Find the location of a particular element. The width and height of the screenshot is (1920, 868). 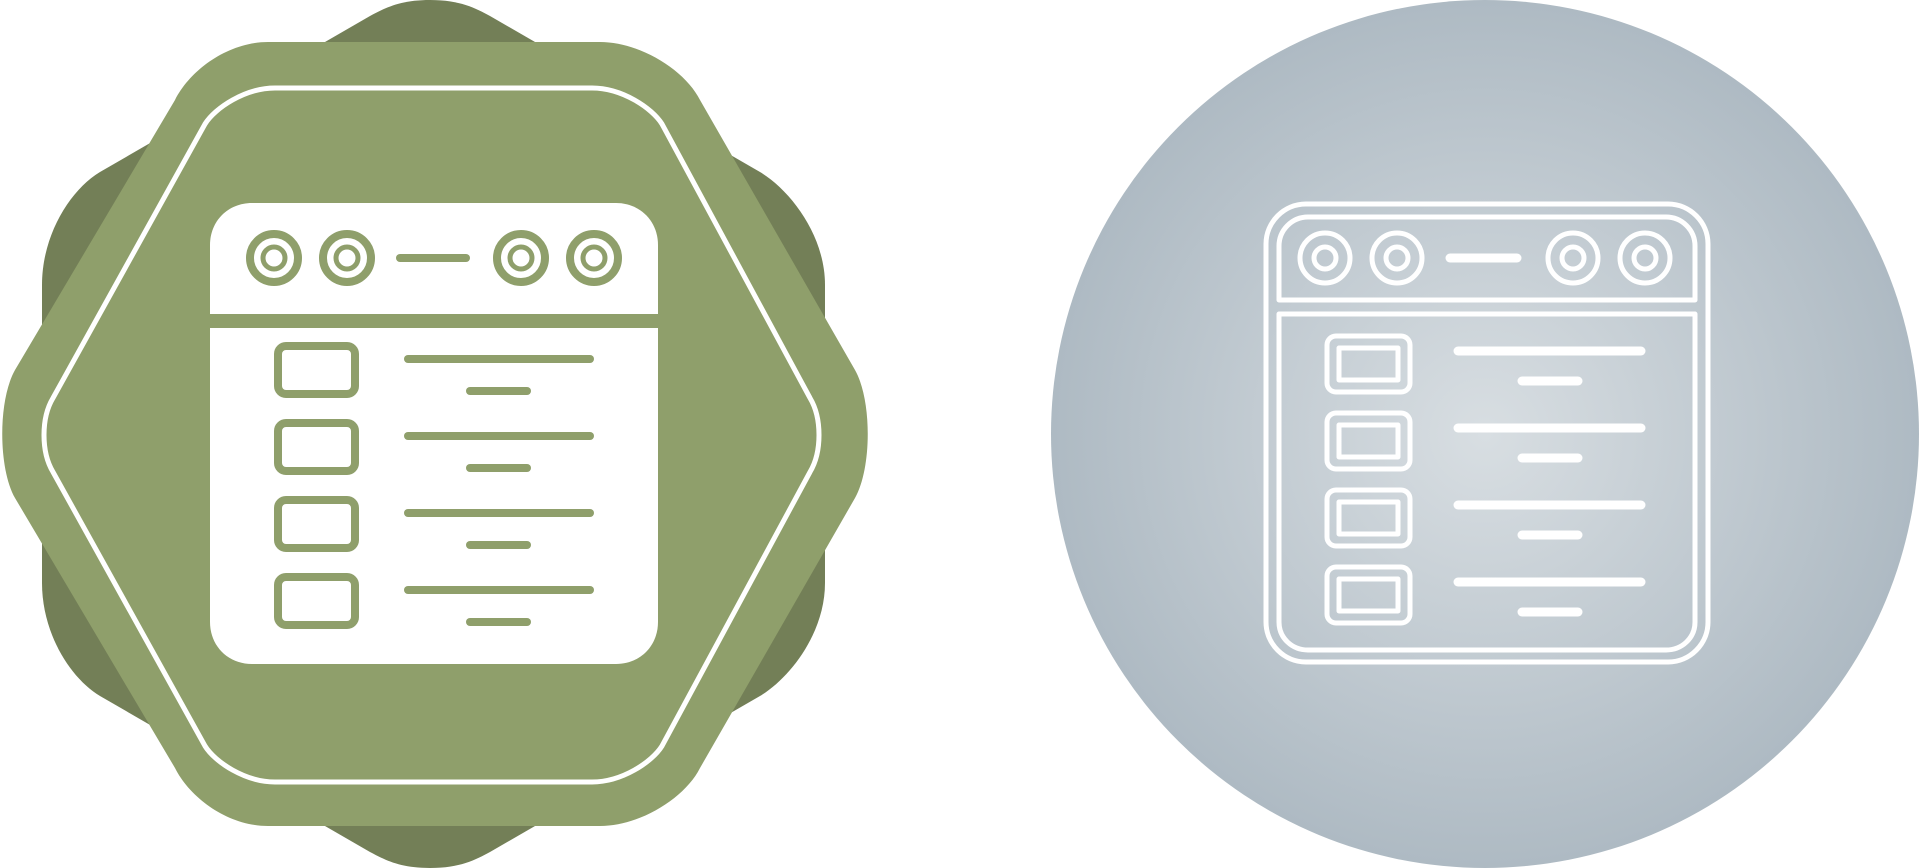

browser-window is located at coordinates (434, 433).